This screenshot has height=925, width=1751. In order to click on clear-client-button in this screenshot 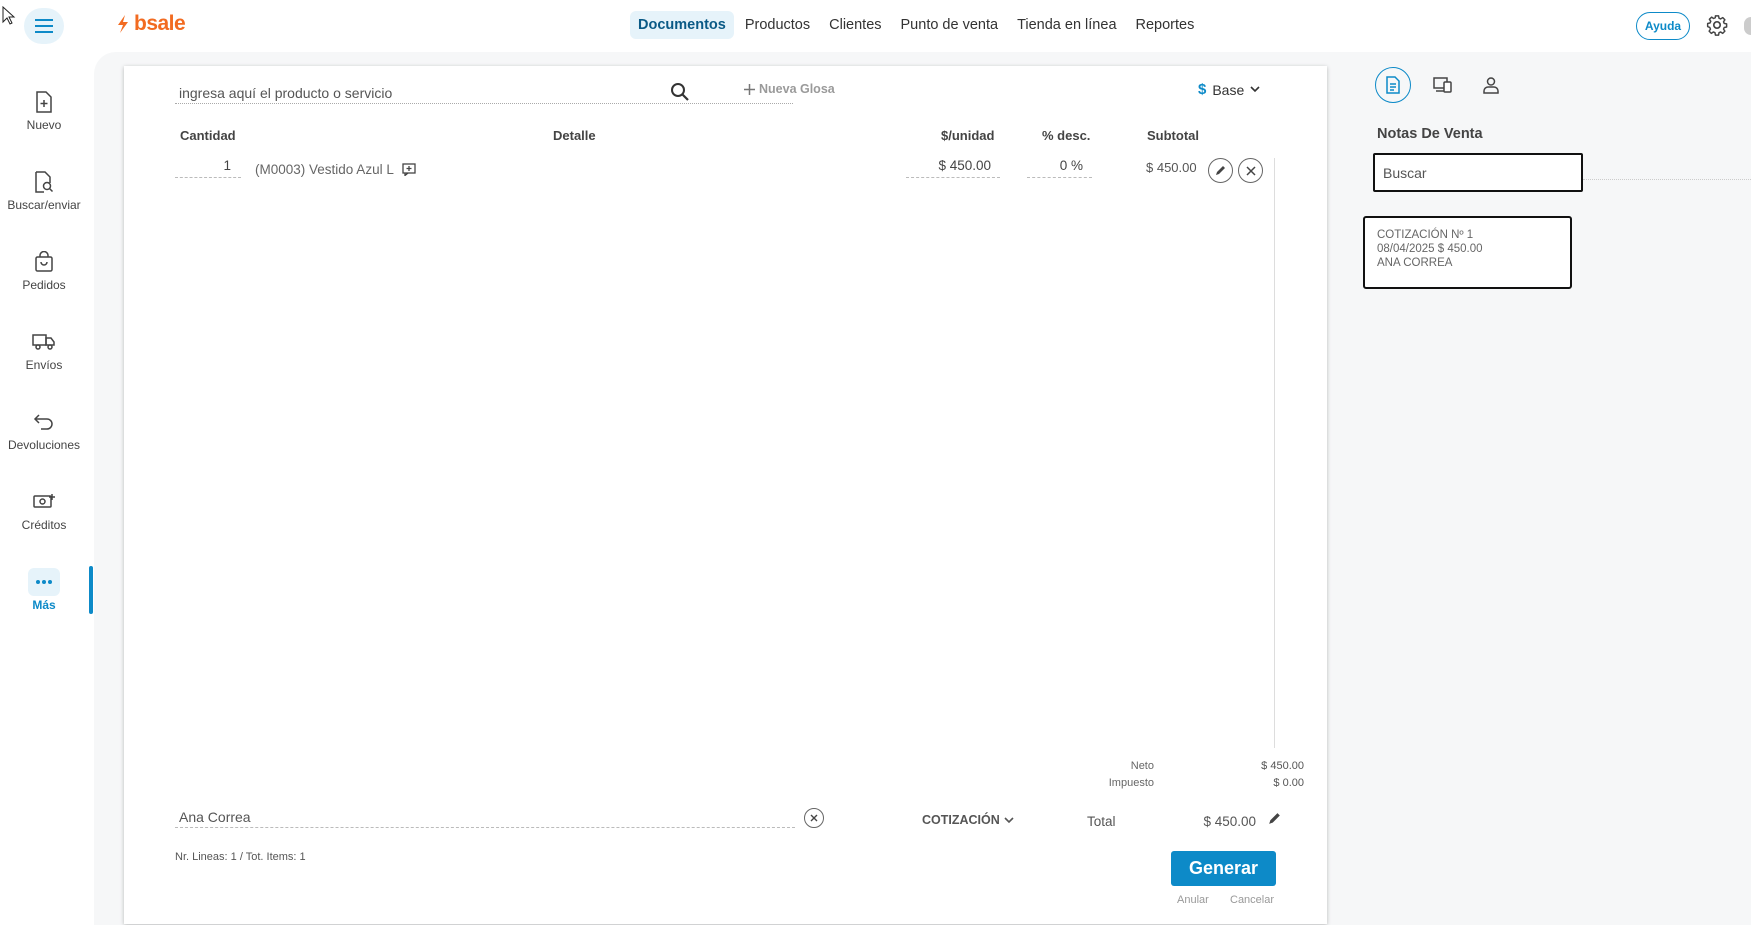, I will do `click(814, 818)`.